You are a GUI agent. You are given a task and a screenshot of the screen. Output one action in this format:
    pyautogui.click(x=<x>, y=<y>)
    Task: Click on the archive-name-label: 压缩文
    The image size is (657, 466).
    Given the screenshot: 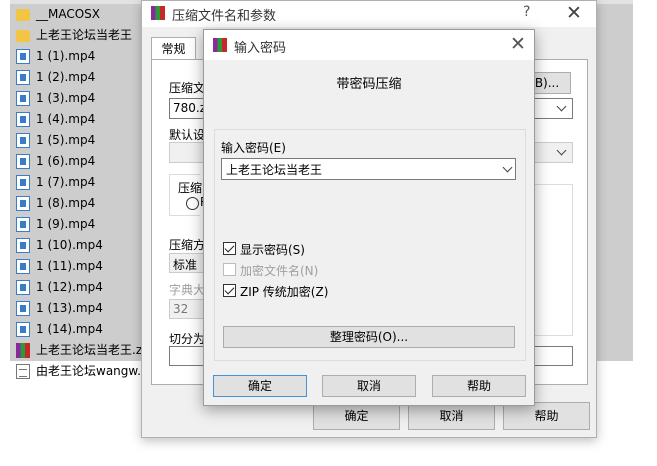 What is the action you would take?
    pyautogui.click(x=187, y=88)
    